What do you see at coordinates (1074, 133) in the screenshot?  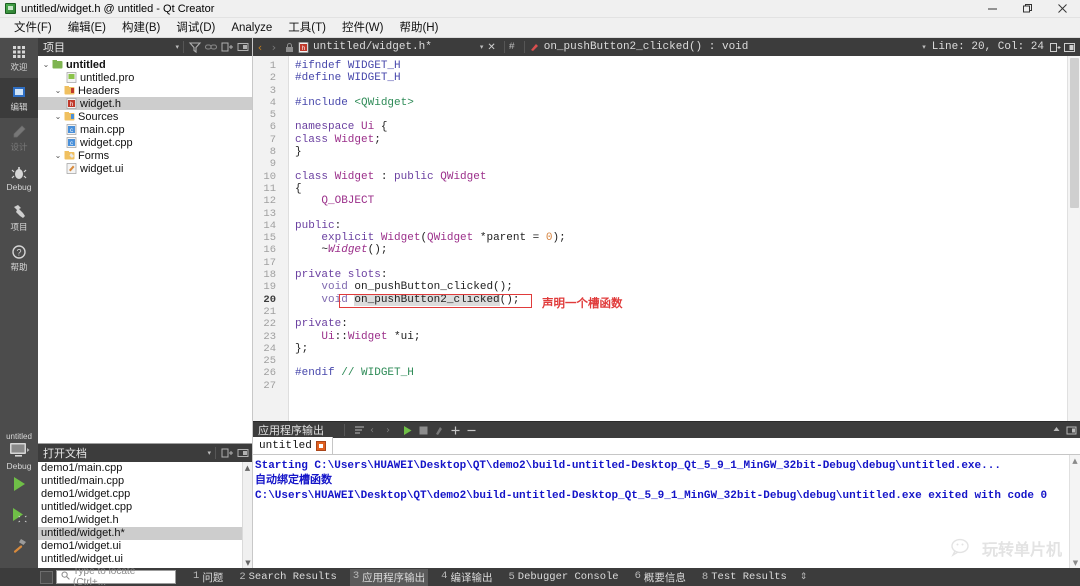 I see `scrollbar-thumb` at bounding box center [1074, 133].